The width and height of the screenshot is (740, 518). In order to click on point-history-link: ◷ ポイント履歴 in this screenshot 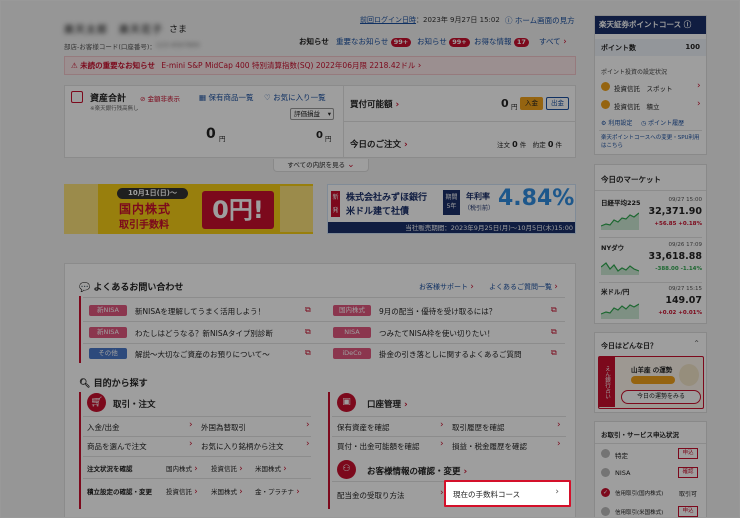, I will do `click(662, 122)`.